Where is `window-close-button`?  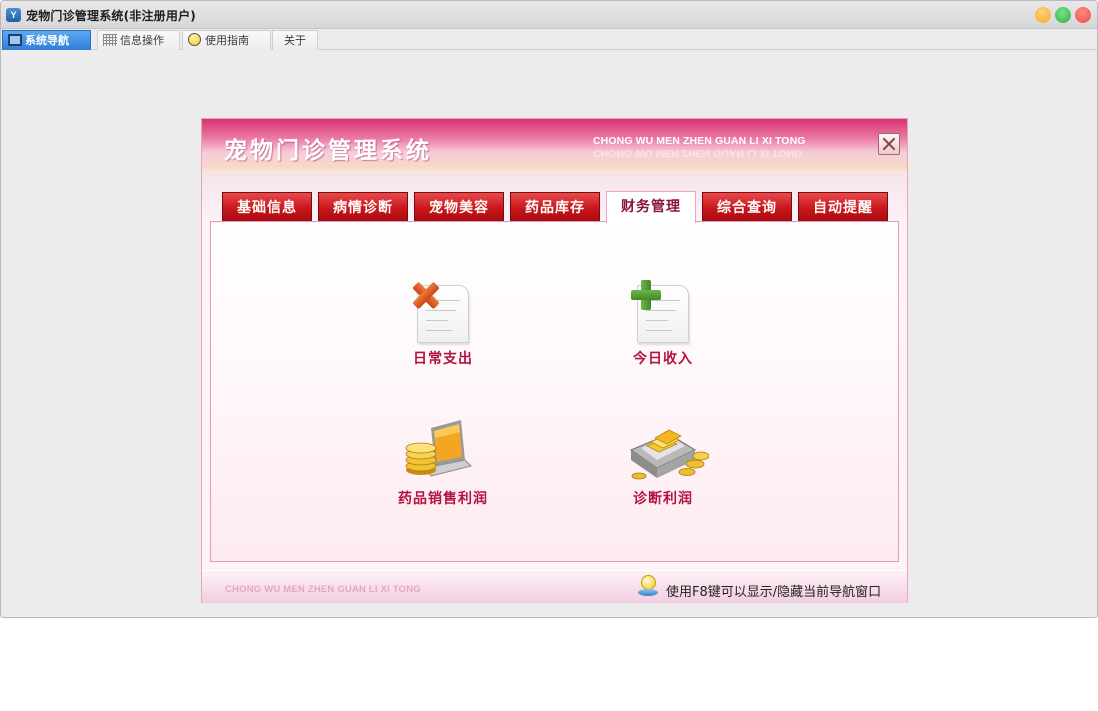 window-close-button is located at coordinates (1083, 15).